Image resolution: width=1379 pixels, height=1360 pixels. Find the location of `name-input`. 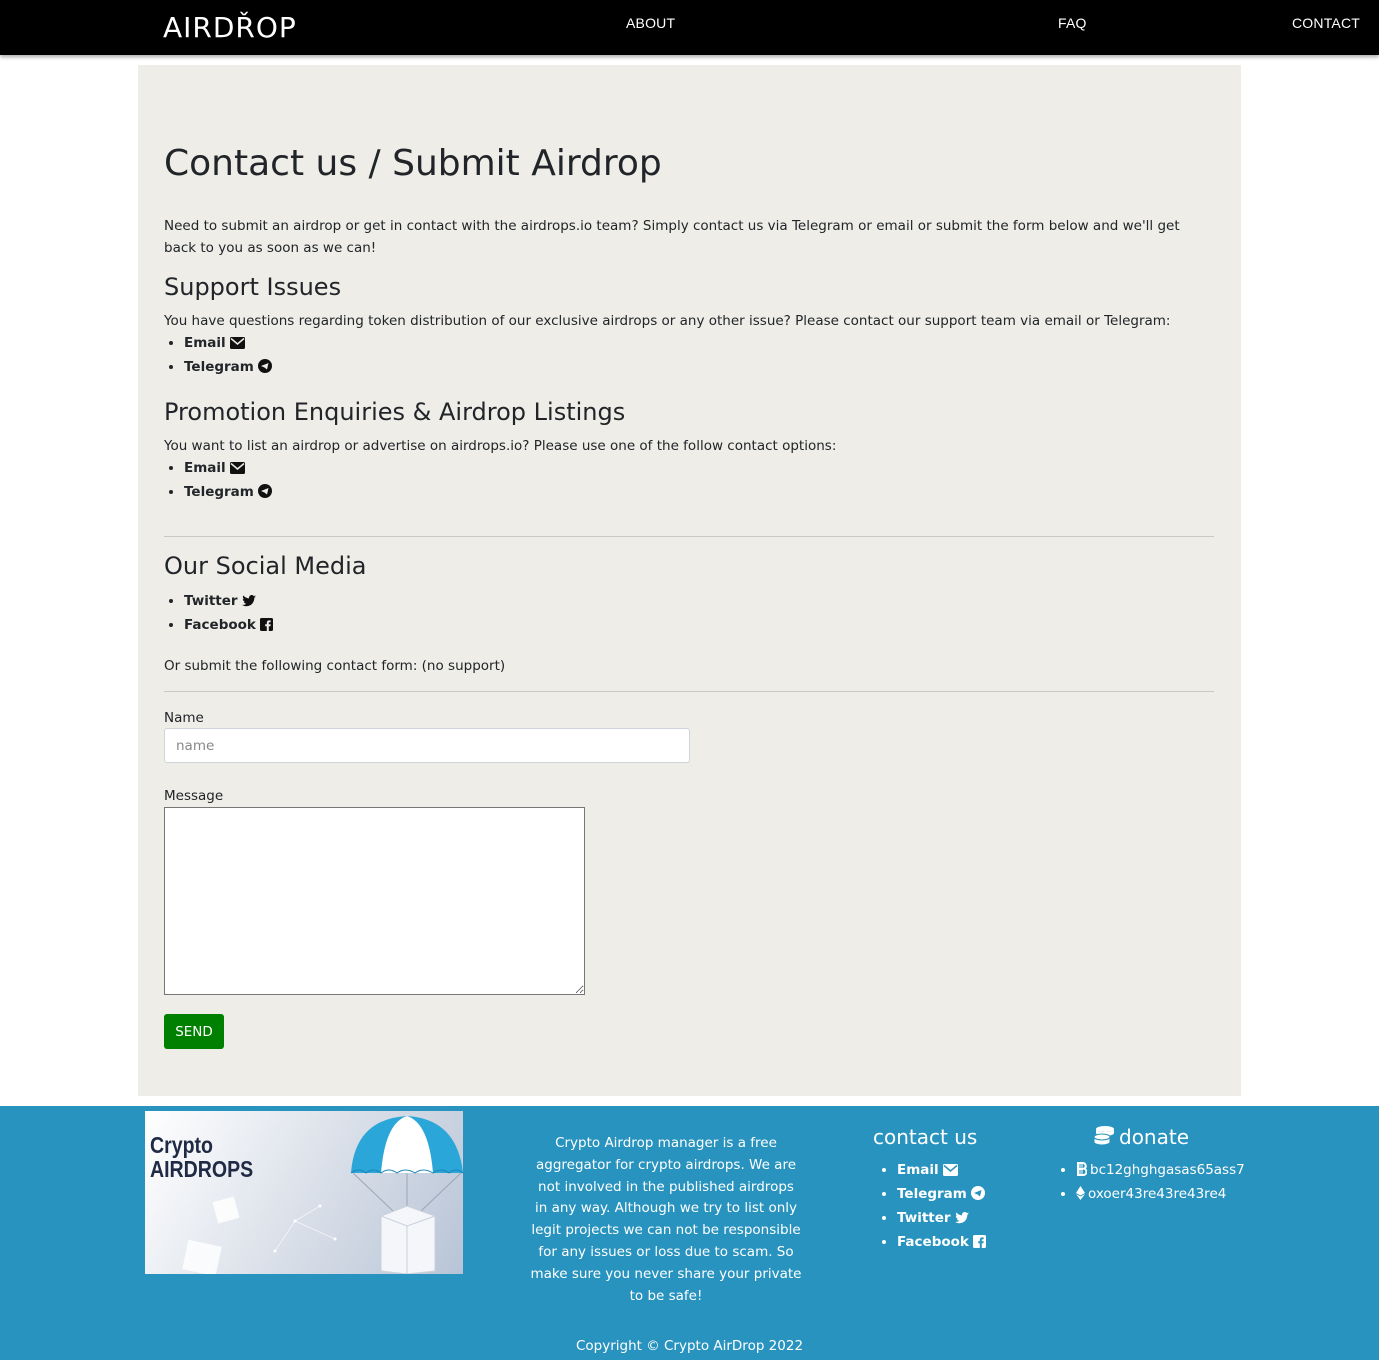

name-input is located at coordinates (427, 745).